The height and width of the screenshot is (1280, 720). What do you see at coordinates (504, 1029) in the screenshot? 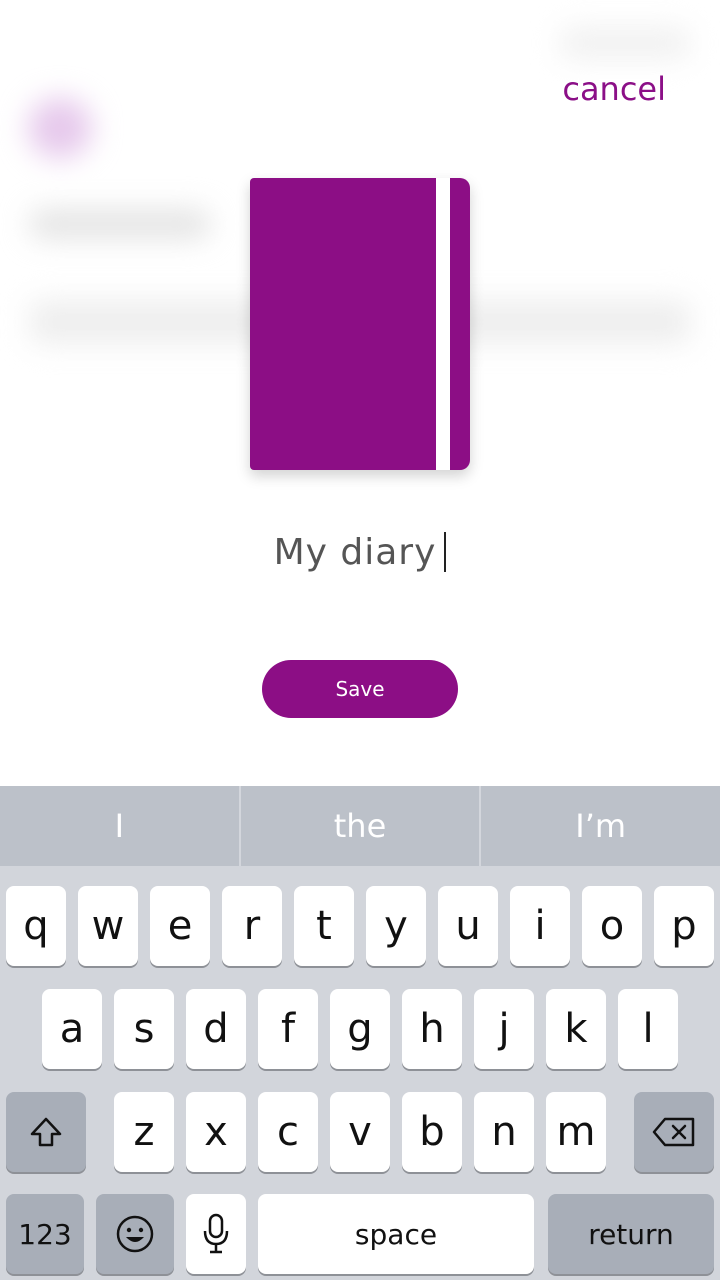
I see `key-j: j` at bounding box center [504, 1029].